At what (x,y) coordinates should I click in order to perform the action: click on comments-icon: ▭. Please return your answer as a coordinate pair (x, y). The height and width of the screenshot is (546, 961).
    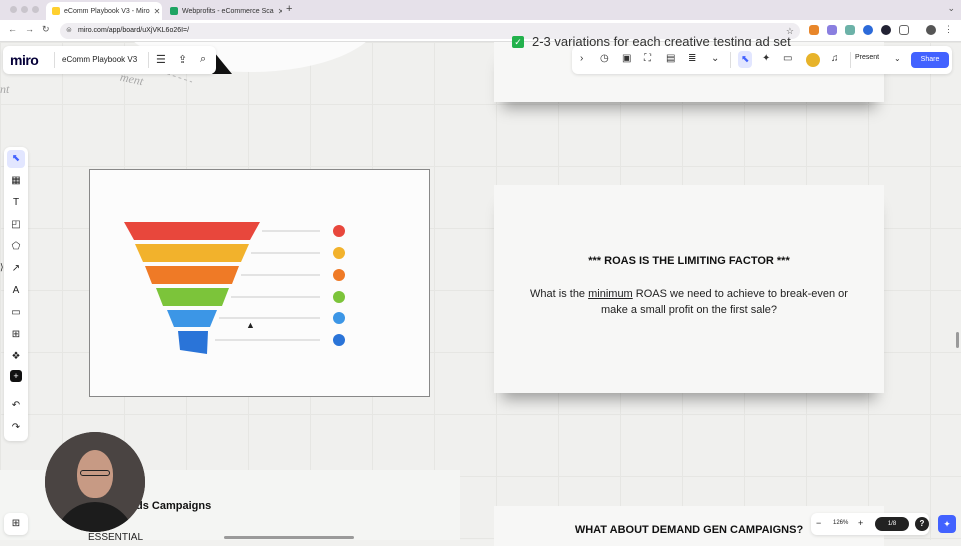
    Looking at the image, I should click on (787, 58).